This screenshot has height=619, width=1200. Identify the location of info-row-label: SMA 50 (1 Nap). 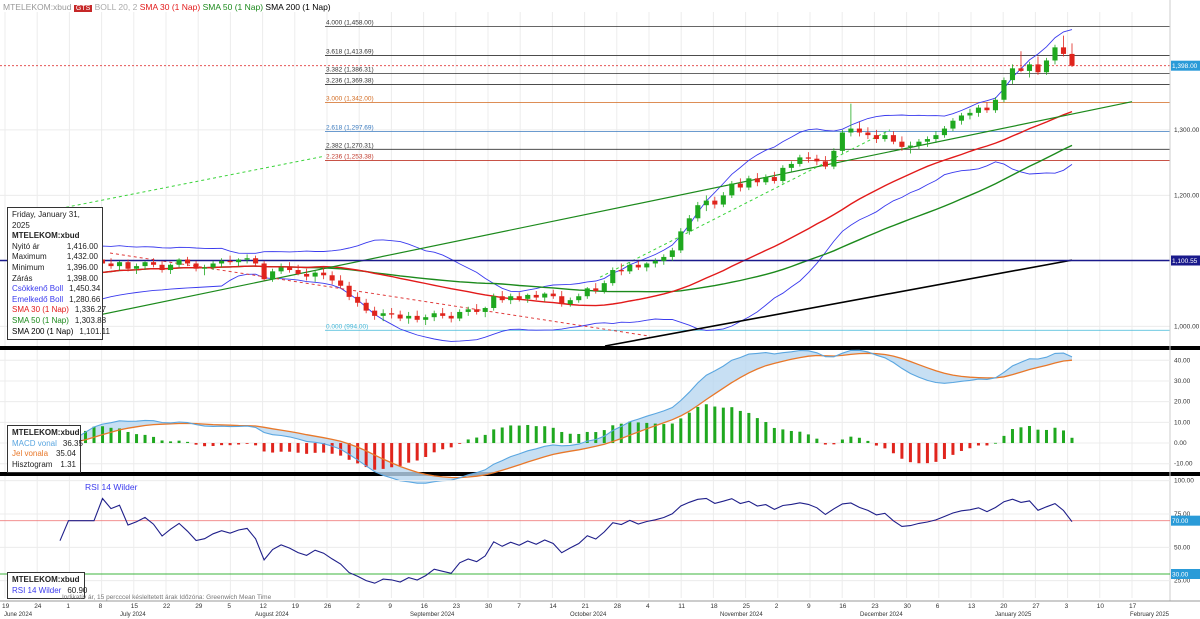
(40, 320).